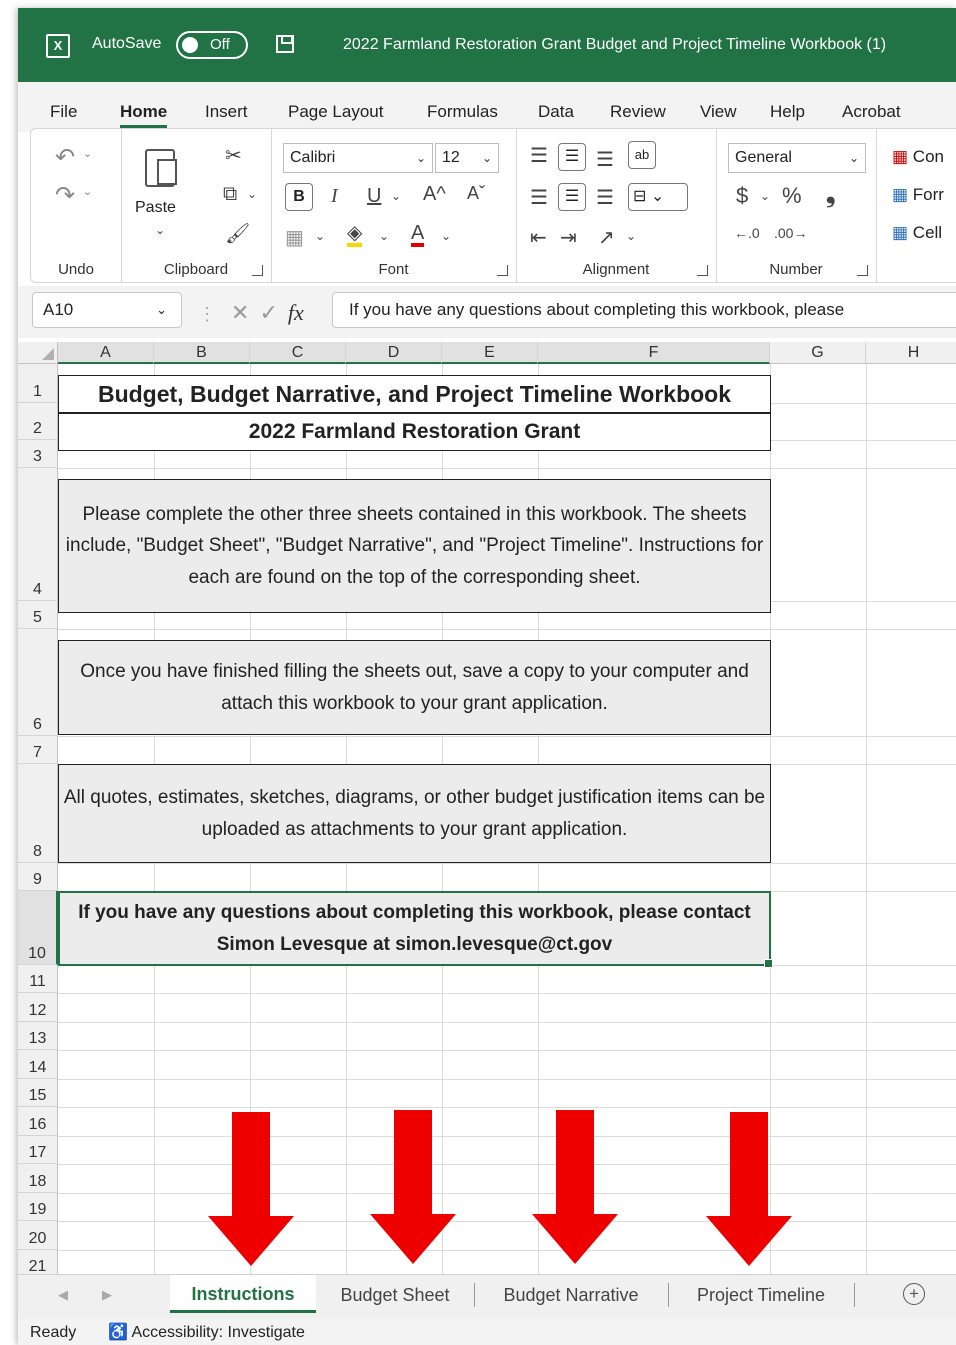 Image resolution: width=956 pixels, height=1345 pixels. I want to click on font-size-select: 12 ⌄, so click(467, 158).